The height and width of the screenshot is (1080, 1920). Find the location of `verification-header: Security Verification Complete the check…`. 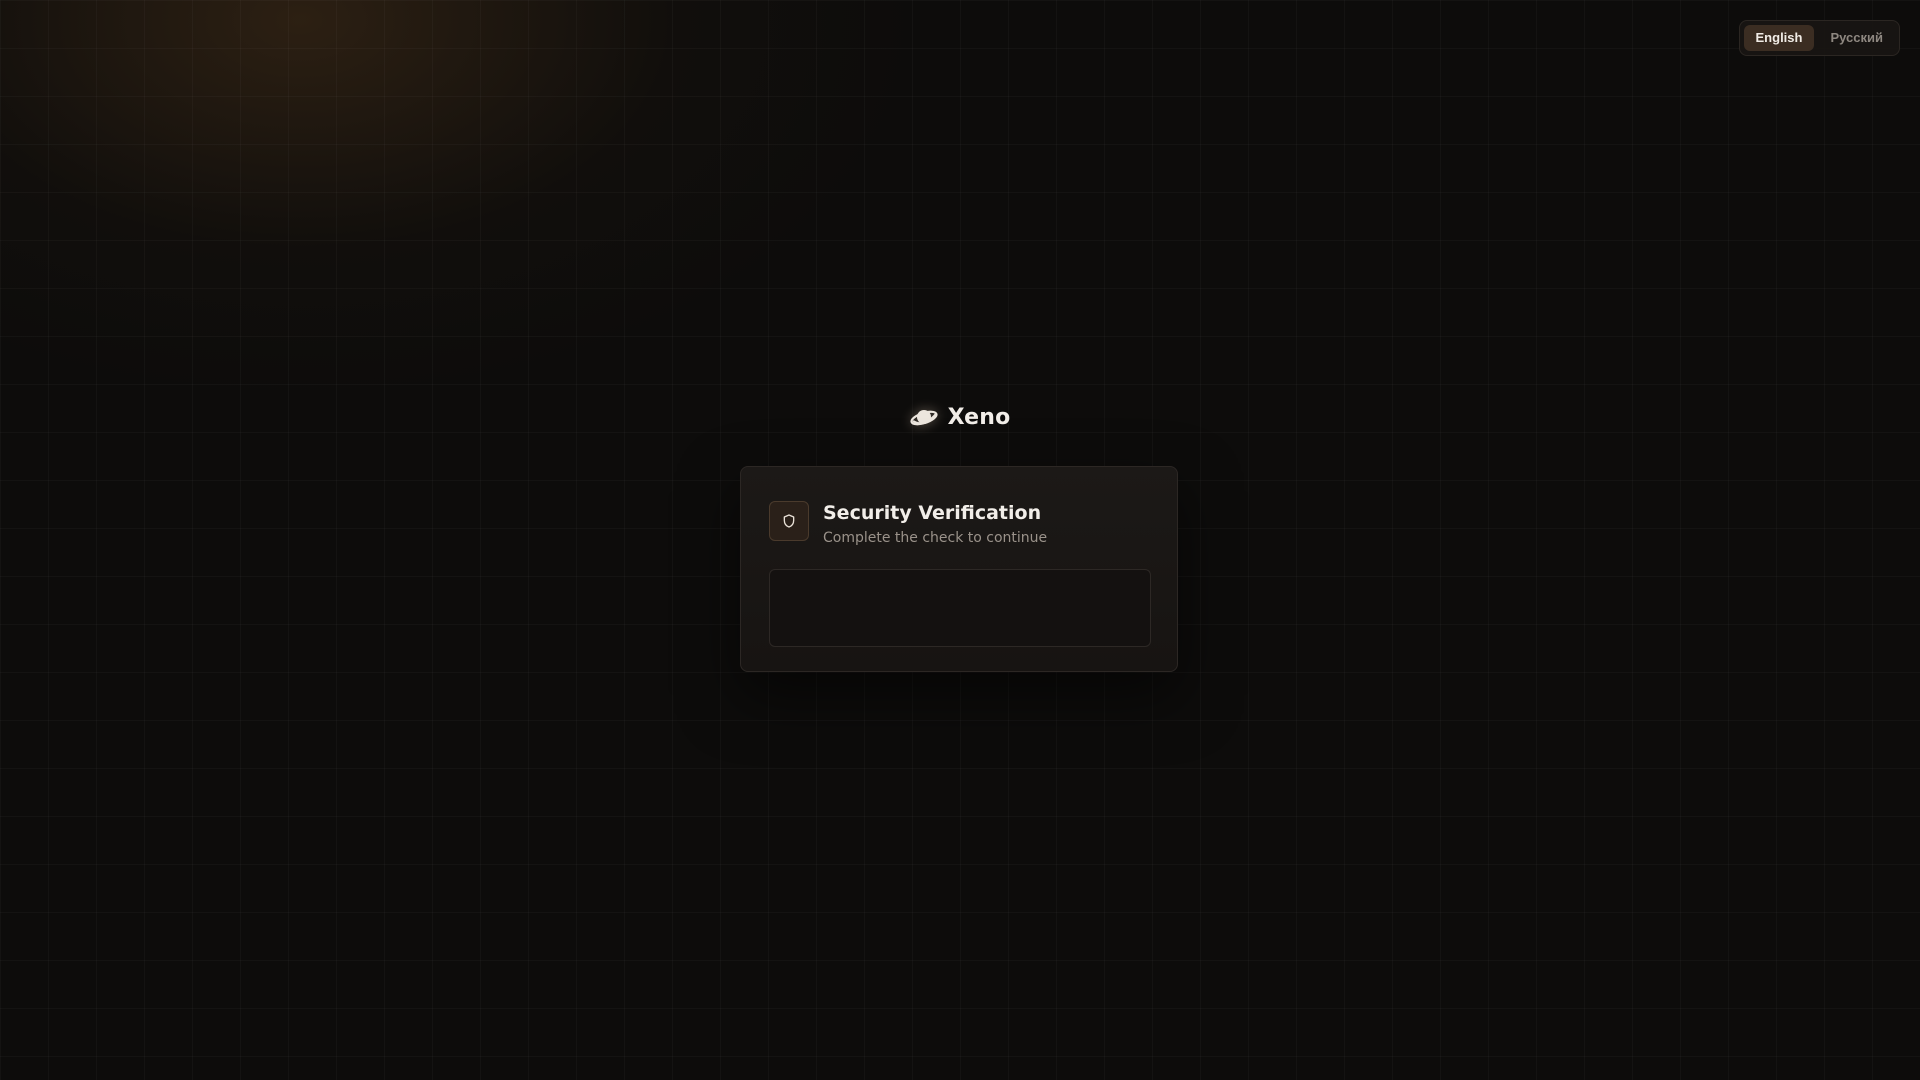

verification-header: Security Verification Complete the check… is located at coordinates (908, 524).